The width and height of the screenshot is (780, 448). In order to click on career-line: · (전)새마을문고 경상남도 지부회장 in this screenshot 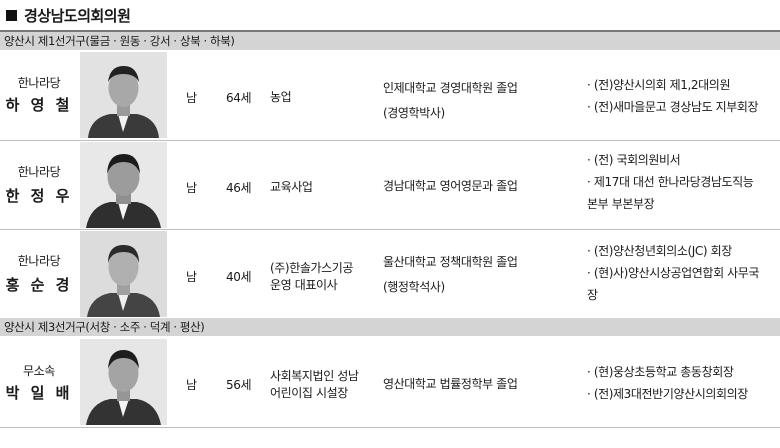, I will do `click(673, 107)`.